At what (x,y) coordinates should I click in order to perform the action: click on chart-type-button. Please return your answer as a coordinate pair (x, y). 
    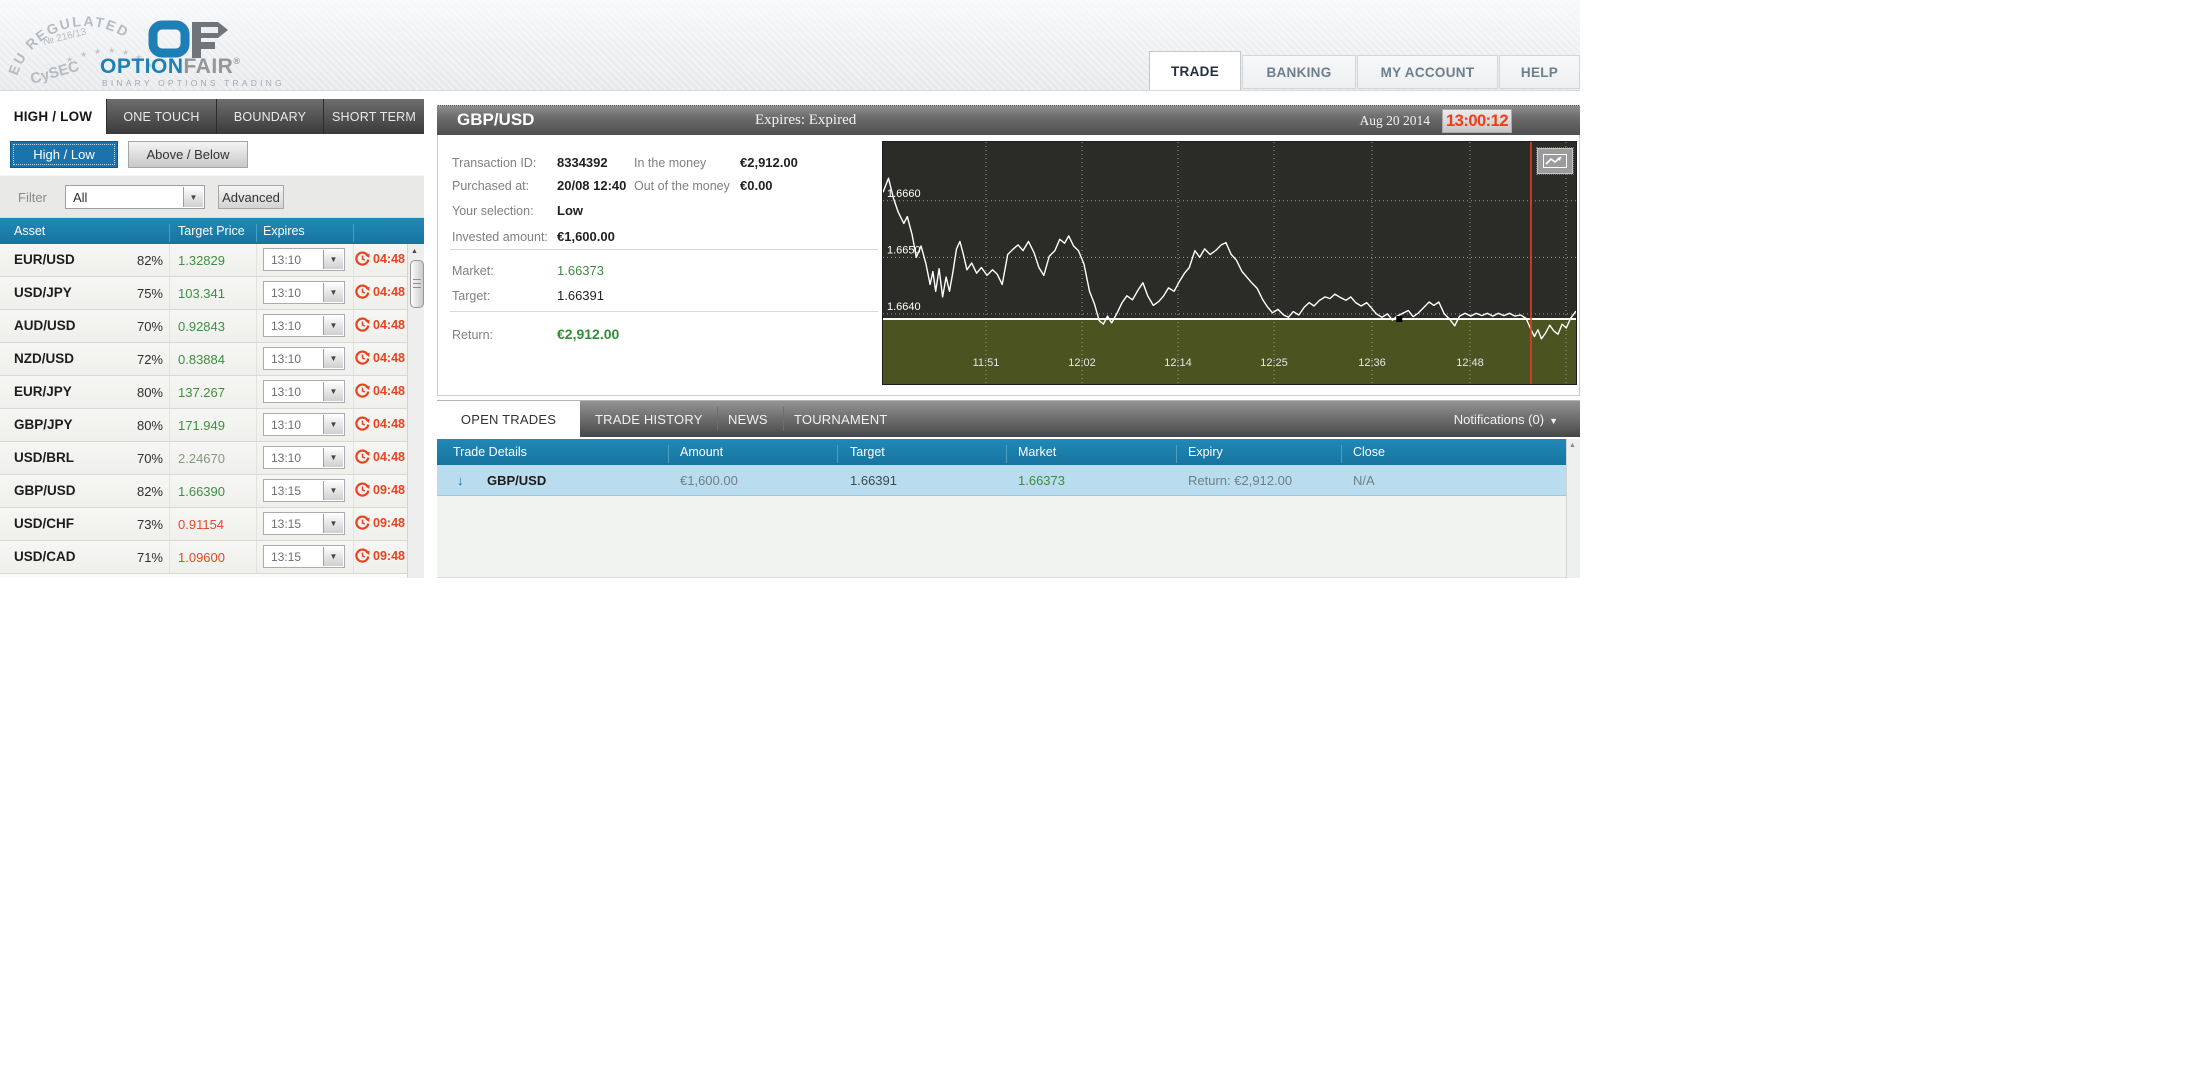
    Looking at the image, I should click on (1555, 161).